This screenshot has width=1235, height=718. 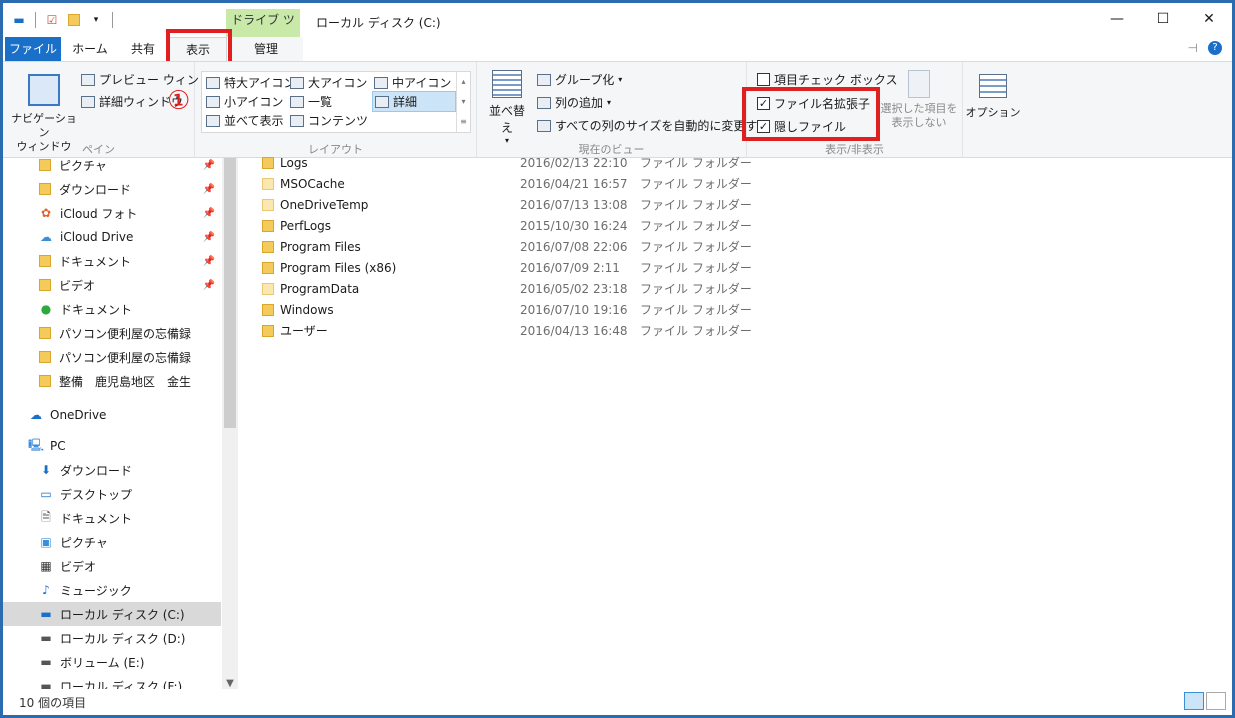 I want to click on file-date: 2016/04/13 16:48, so click(x=574, y=330).